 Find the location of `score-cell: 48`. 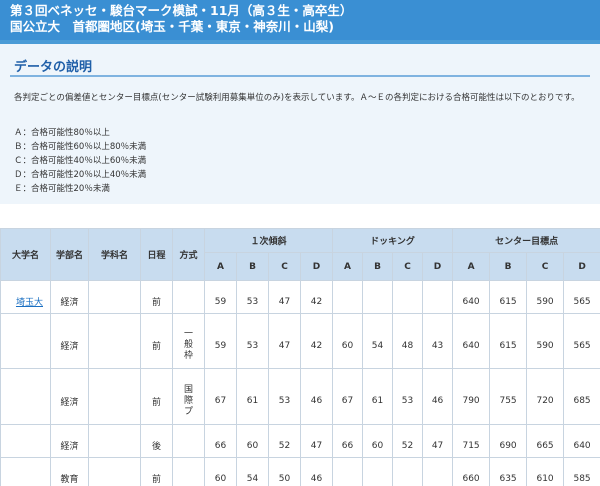

score-cell: 48 is located at coordinates (408, 341).